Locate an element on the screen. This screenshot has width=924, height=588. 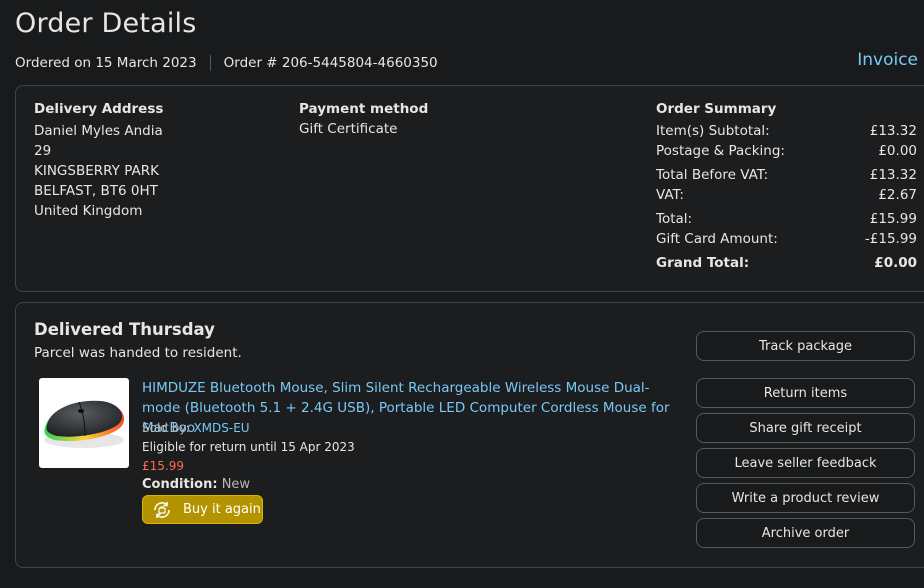
address-line: BELFAST, BT6 0HT is located at coordinates (96, 191).